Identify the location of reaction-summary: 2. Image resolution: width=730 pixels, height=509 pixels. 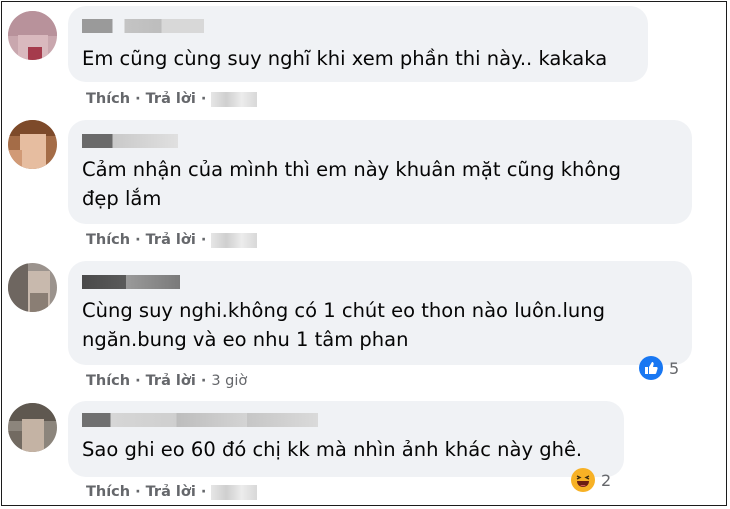
(591, 480).